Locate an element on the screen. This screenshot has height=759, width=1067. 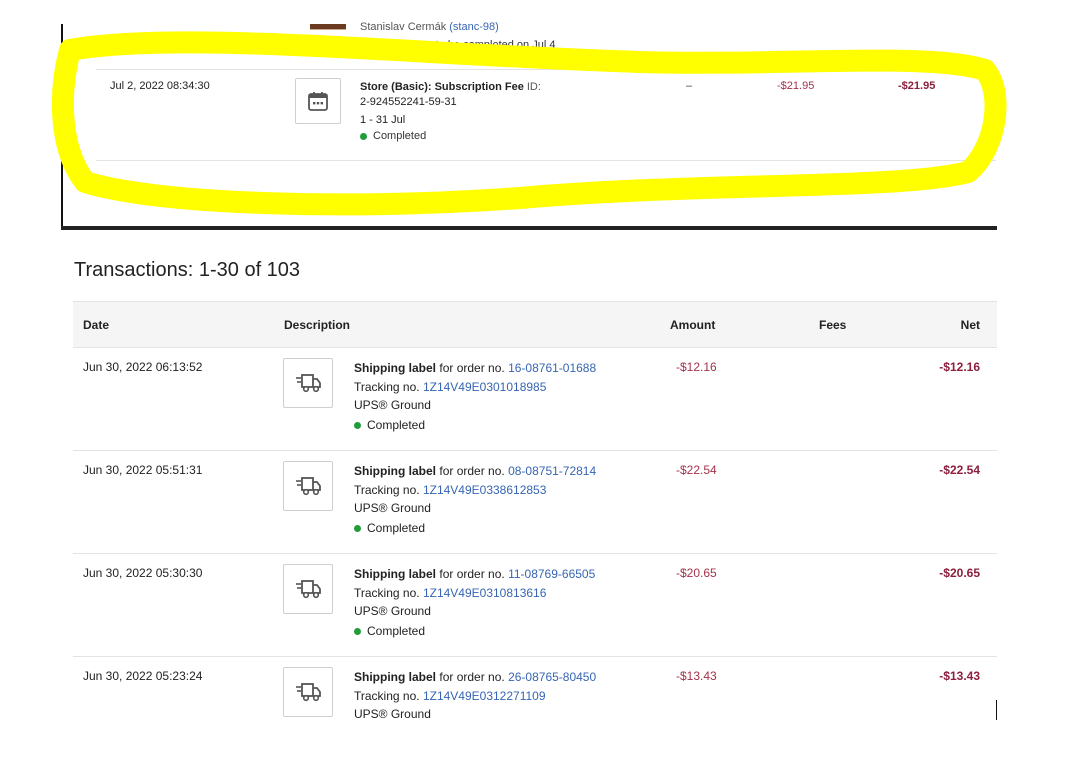
subscription-status: Completed is located at coordinates (393, 136).